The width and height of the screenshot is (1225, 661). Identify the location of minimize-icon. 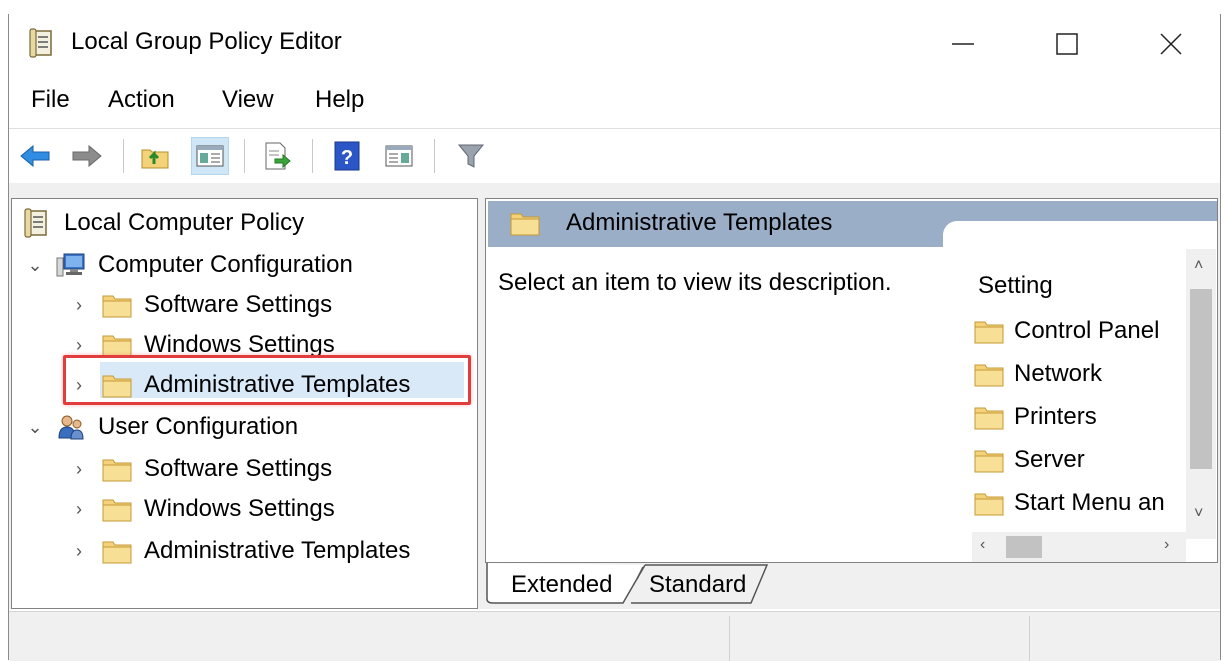
(963, 44).